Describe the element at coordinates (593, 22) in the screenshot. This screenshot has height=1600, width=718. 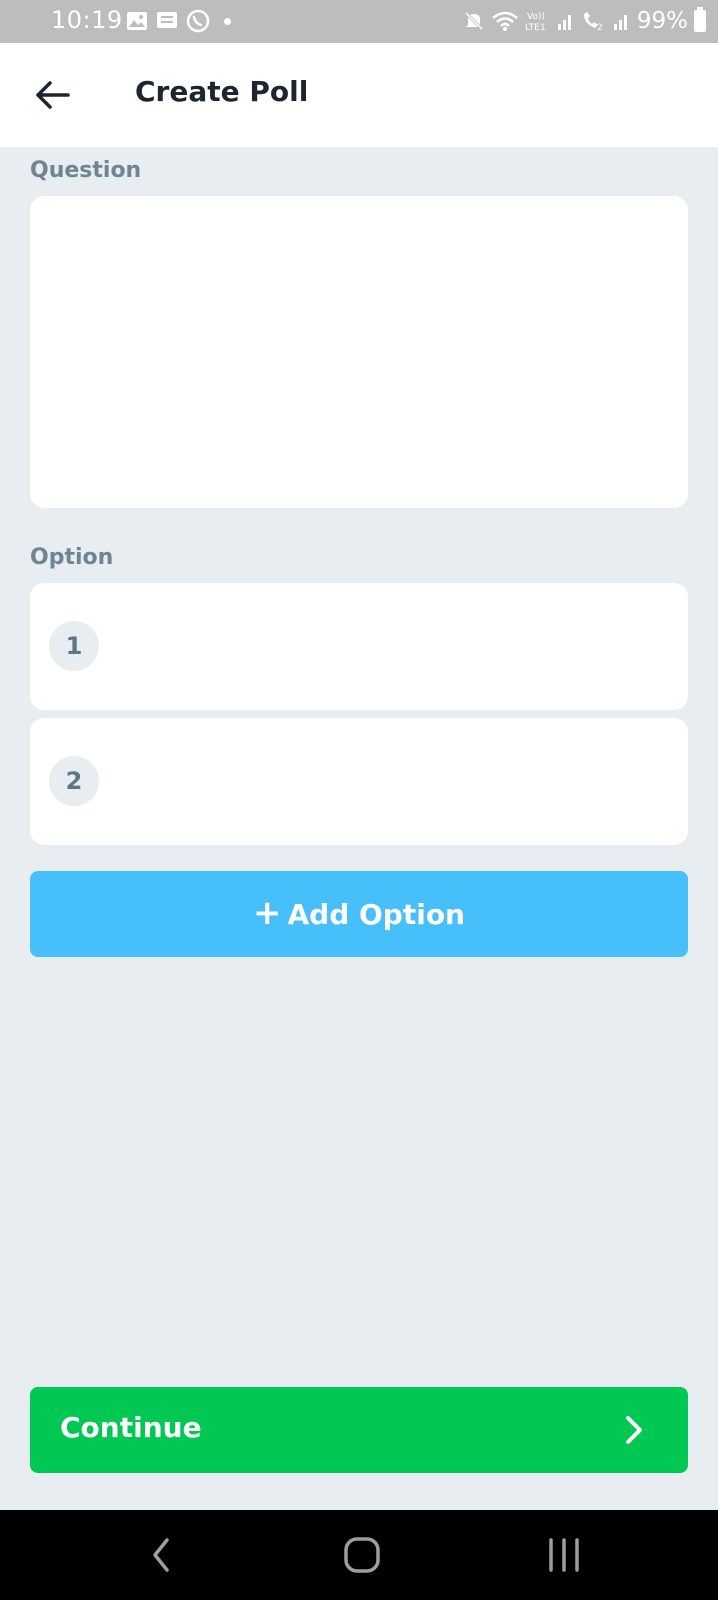
I see `wifi-calling-icon: 2` at that location.